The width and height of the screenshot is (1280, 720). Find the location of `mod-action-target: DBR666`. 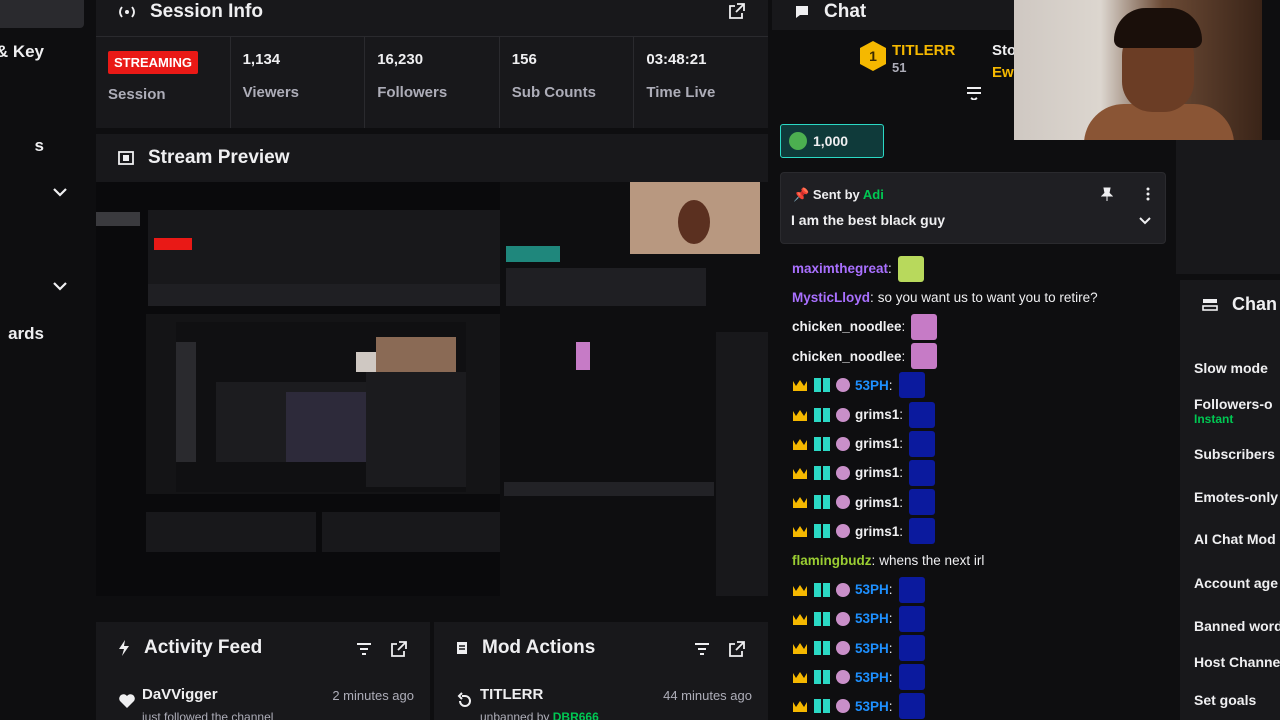

mod-action-target: DBR666 is located at coordinates (576, 715).